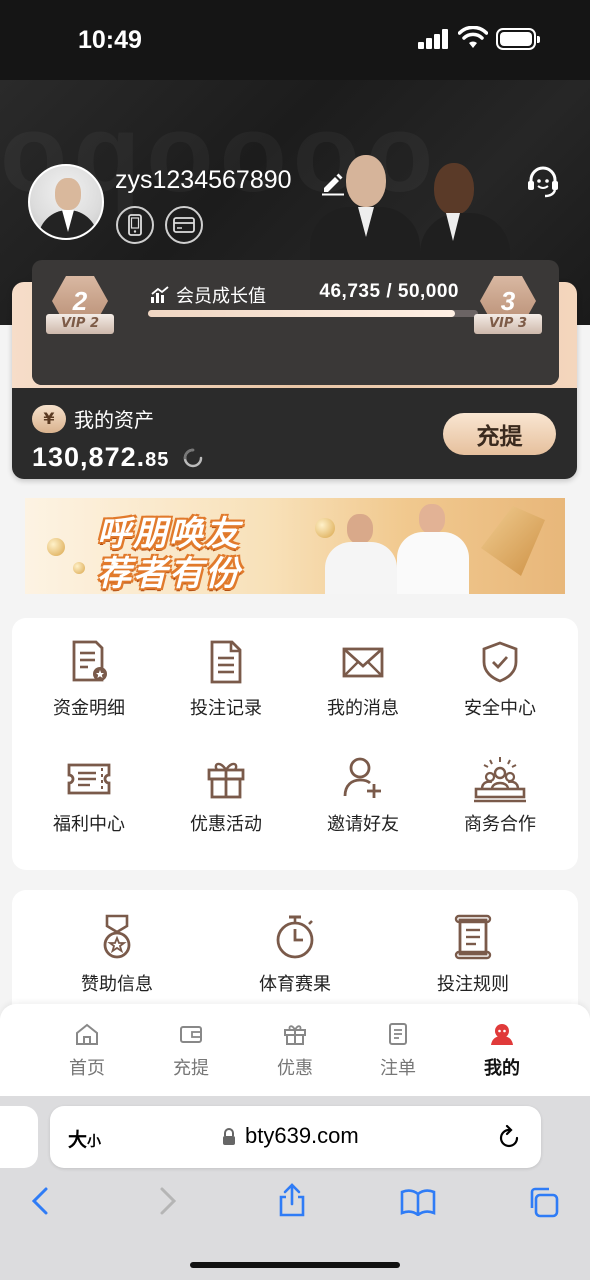 Image resolution: width=590 pixels, height=1280 pixels. I want to click on reload-icon, so click(509, 1137).